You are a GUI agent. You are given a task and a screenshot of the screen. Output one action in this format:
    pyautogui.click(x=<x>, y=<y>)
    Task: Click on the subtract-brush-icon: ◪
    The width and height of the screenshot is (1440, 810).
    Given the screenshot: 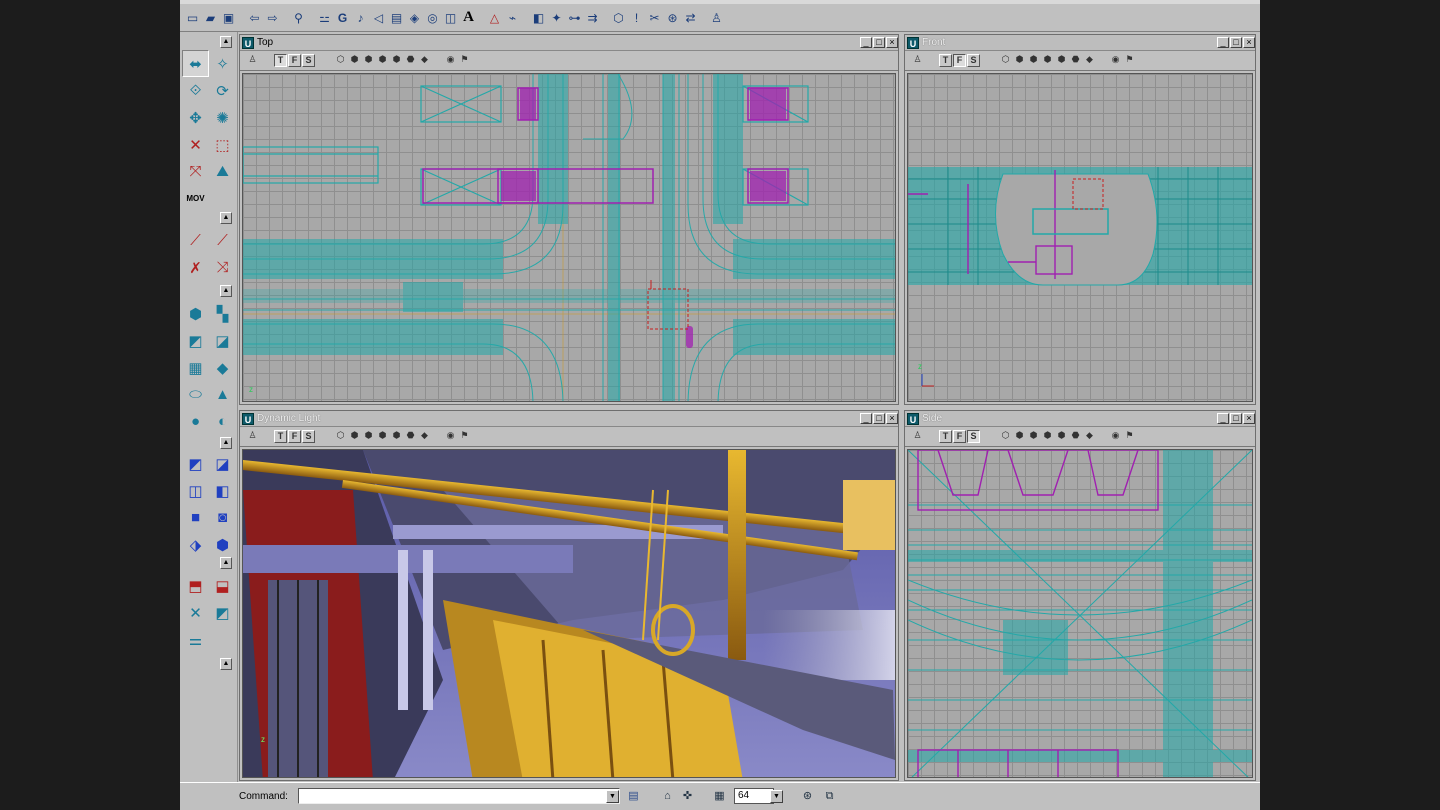 What is the action you would take?
    pyautogui.click(x=222, y=463)
    